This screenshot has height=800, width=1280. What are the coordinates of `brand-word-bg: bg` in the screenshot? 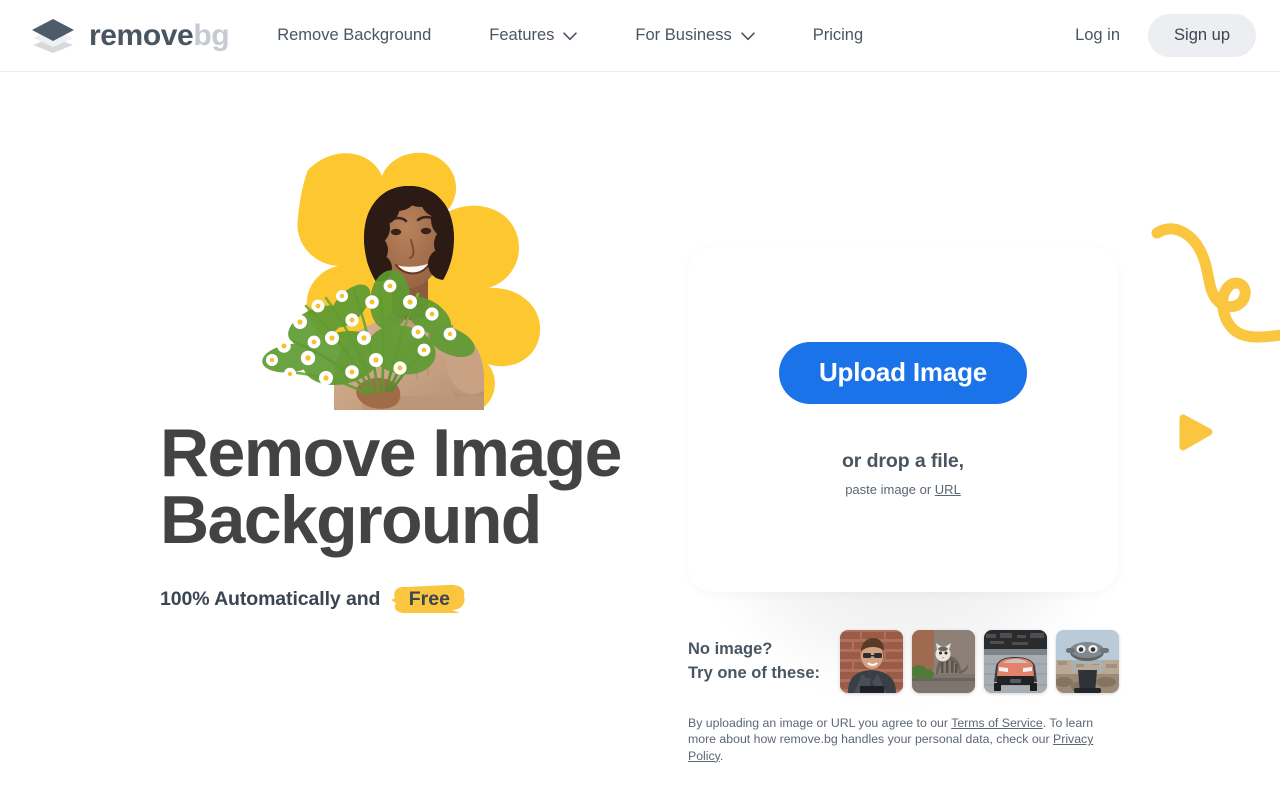 It's located at (211, 35).